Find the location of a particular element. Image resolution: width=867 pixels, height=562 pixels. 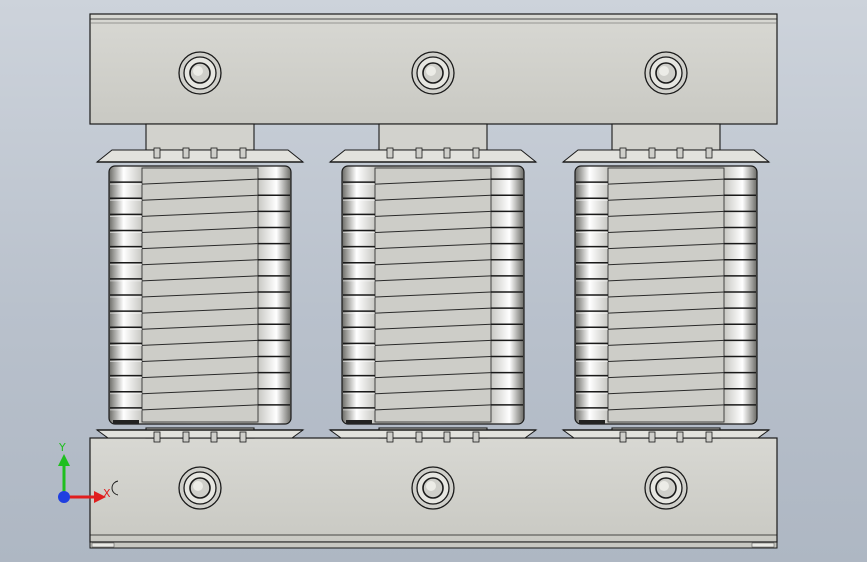

x-axis-label: X is located at coordinates (107, 493).